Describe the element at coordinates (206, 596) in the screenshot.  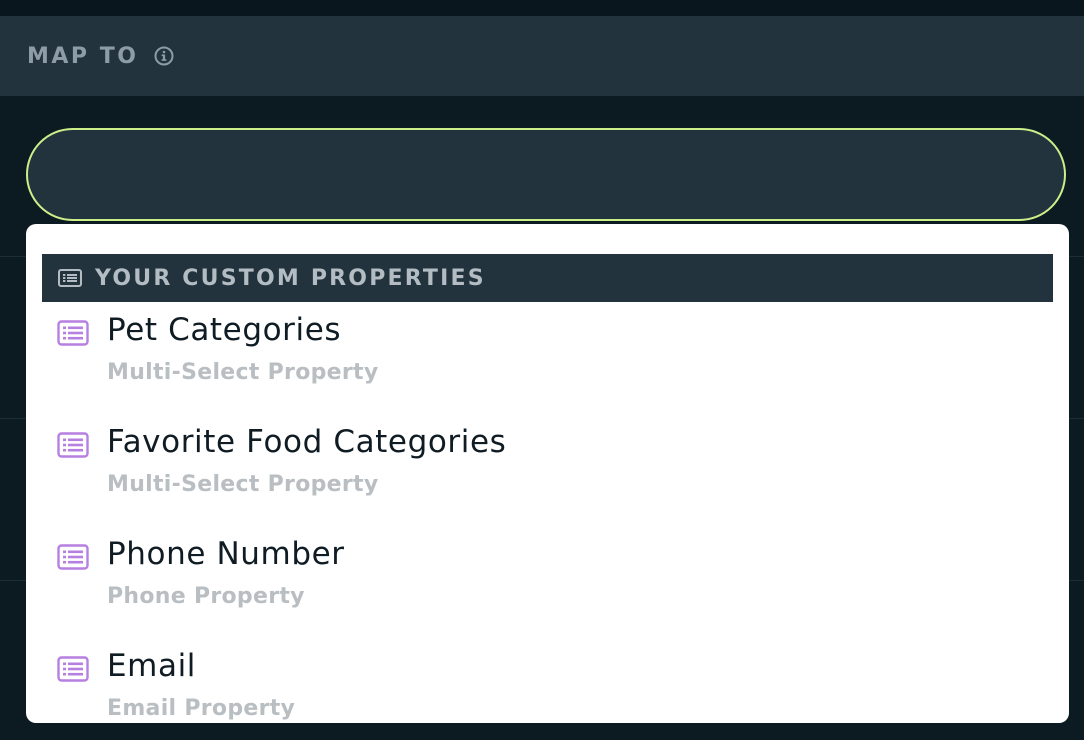
I see `option-subtitle: Phone Property` at that location.